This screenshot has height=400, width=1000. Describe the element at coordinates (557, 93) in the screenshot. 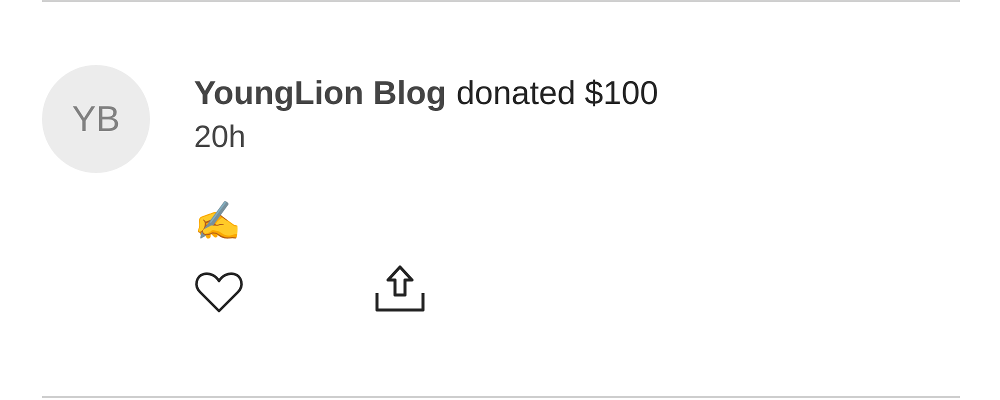

I see `action-text: donated $100` at that location.